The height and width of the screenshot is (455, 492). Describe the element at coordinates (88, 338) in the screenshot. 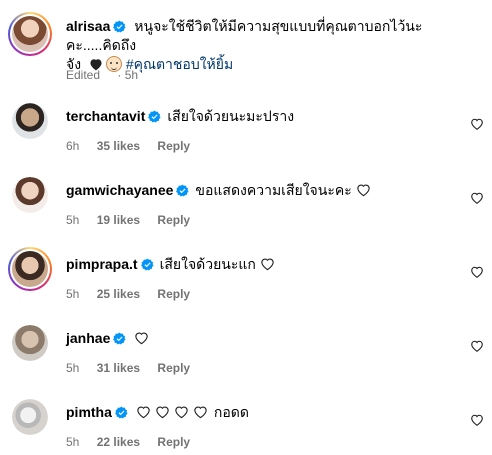

I see `comment-username: janhae` at that location.